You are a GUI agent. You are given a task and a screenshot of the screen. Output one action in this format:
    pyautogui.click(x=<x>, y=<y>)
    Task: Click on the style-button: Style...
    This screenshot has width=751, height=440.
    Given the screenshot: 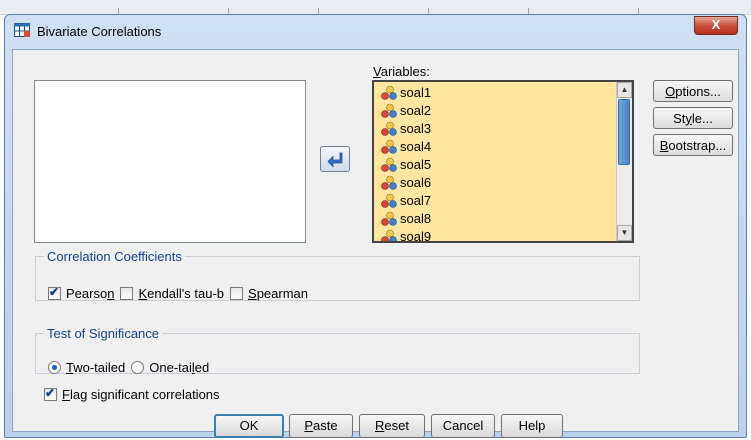 What is the action you would take?
    pyautogui.click(x=693, y=118)
    